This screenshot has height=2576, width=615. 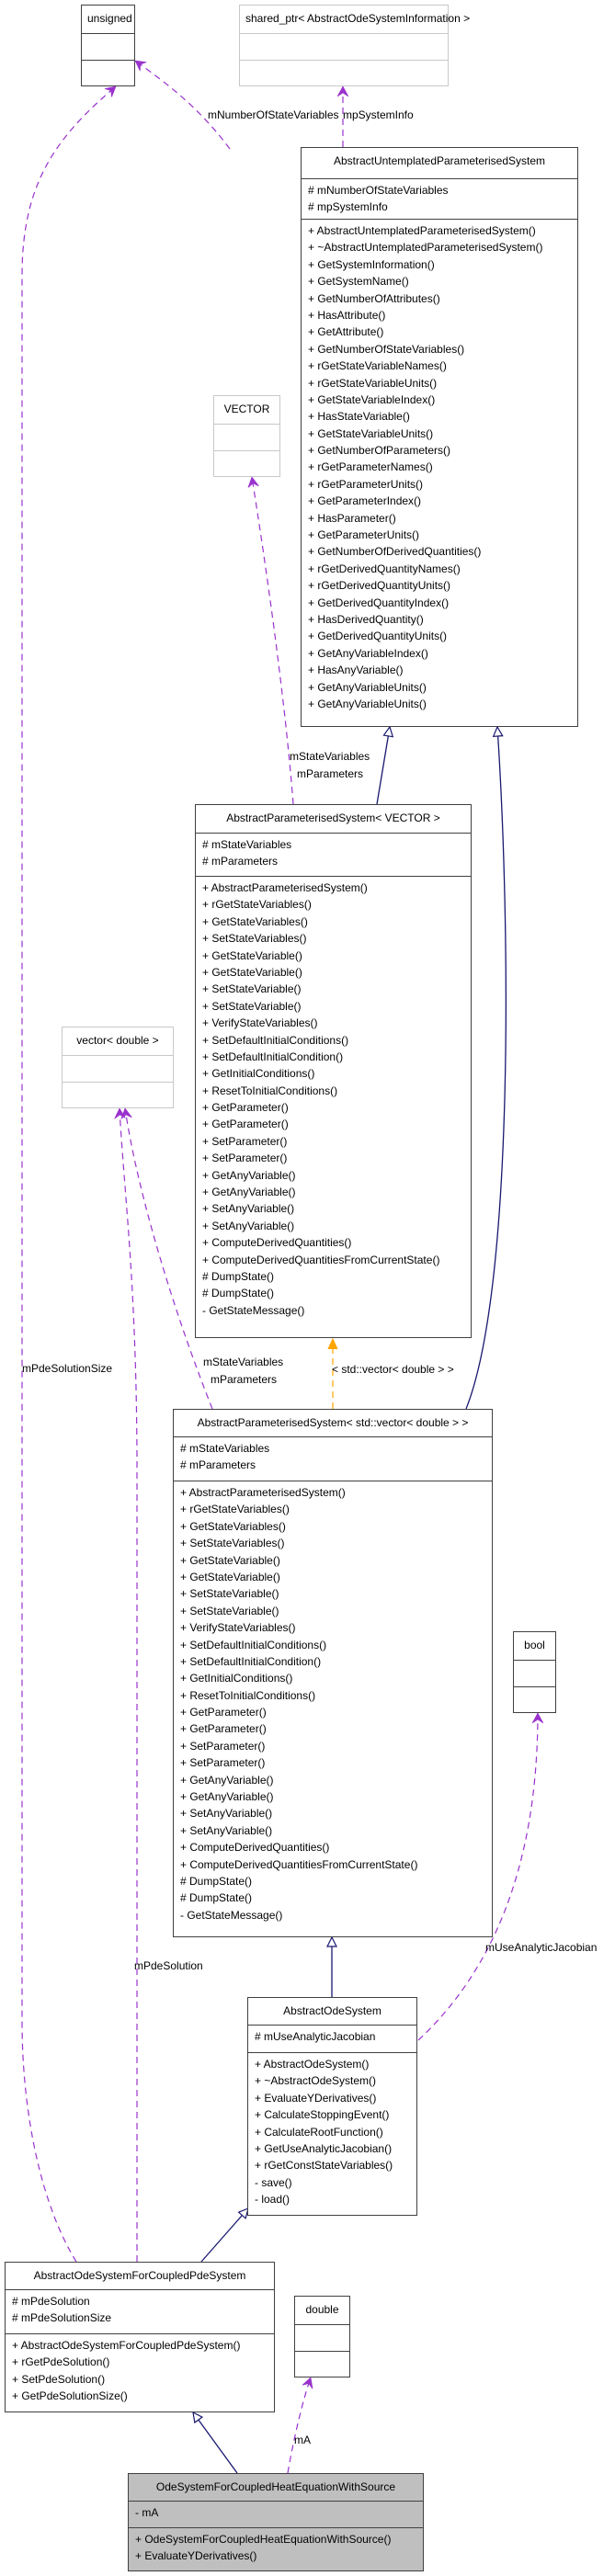 What do you see at coordinates (365, 501) in the screenshot?
I see `method-item: + GetParameterIndex()` at bounding box center [365, 501].